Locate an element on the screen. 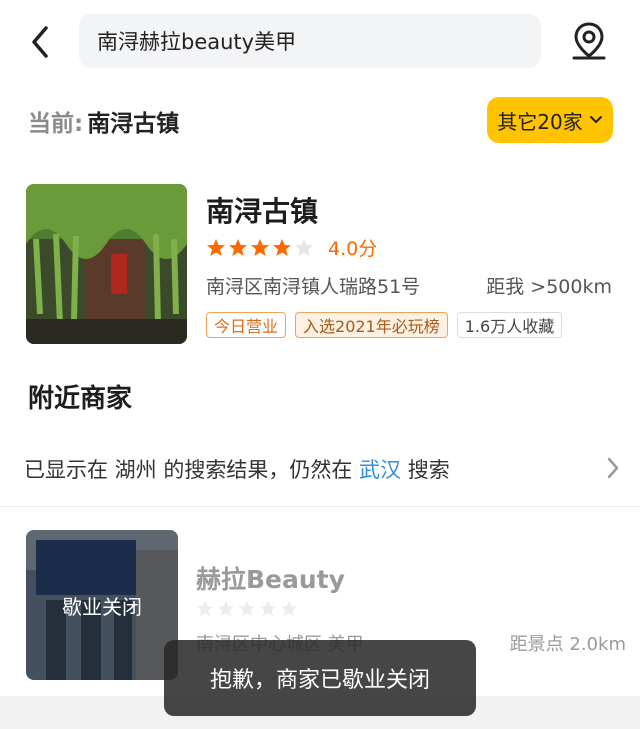  location-pin-icon is located at coordinates (589, 41).